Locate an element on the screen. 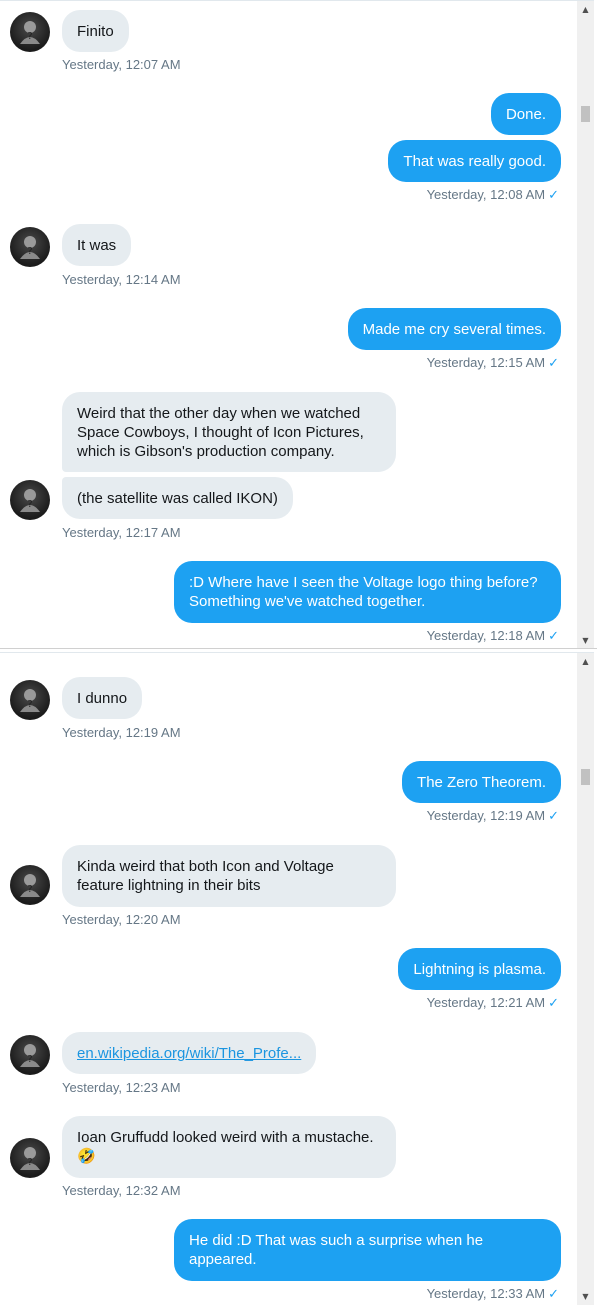 This screenshot has height=1312, width=597. message-timestamp: Yesterday, 12:20 AM is located at coordinates (121, 919).